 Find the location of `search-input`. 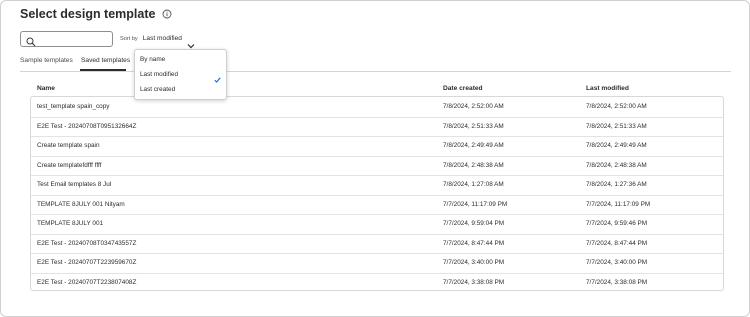

search-input is located at coordinates (66, 39).